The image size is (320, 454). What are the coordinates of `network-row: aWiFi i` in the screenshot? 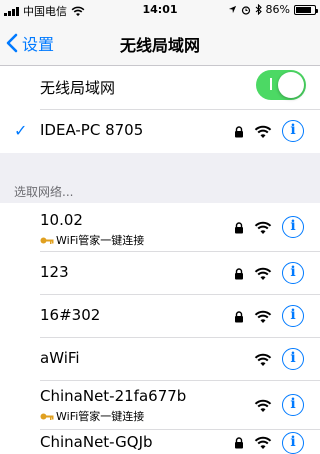 It's located at (160, 359).